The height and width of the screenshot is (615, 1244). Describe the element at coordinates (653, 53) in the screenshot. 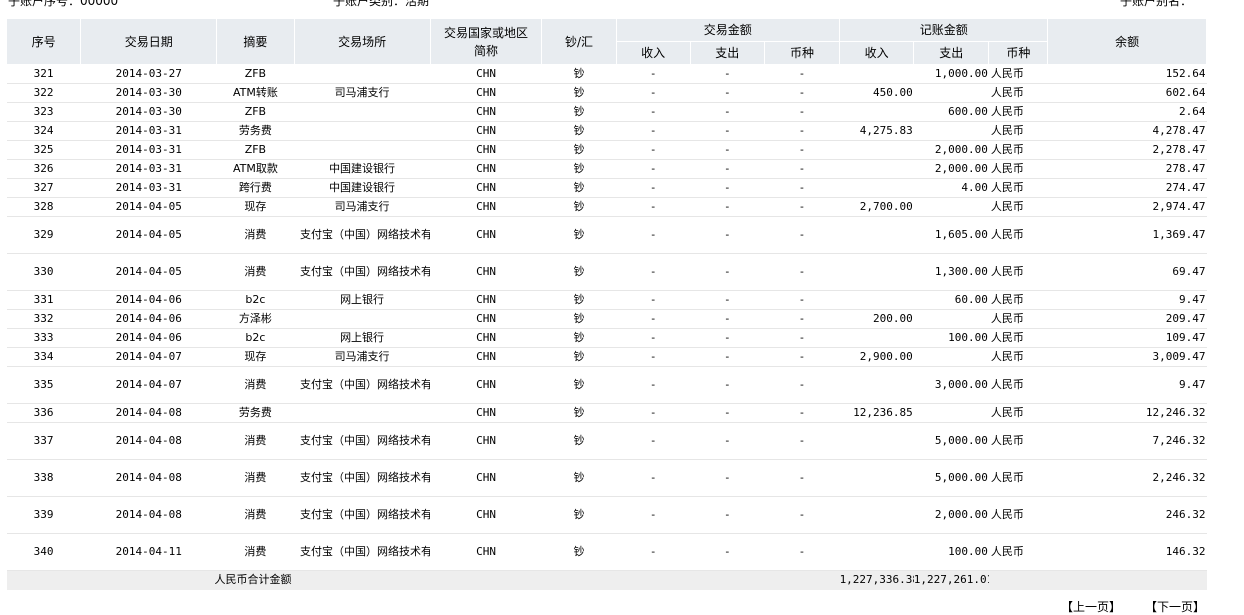

I see `header-txn-income: 收入` at that location.